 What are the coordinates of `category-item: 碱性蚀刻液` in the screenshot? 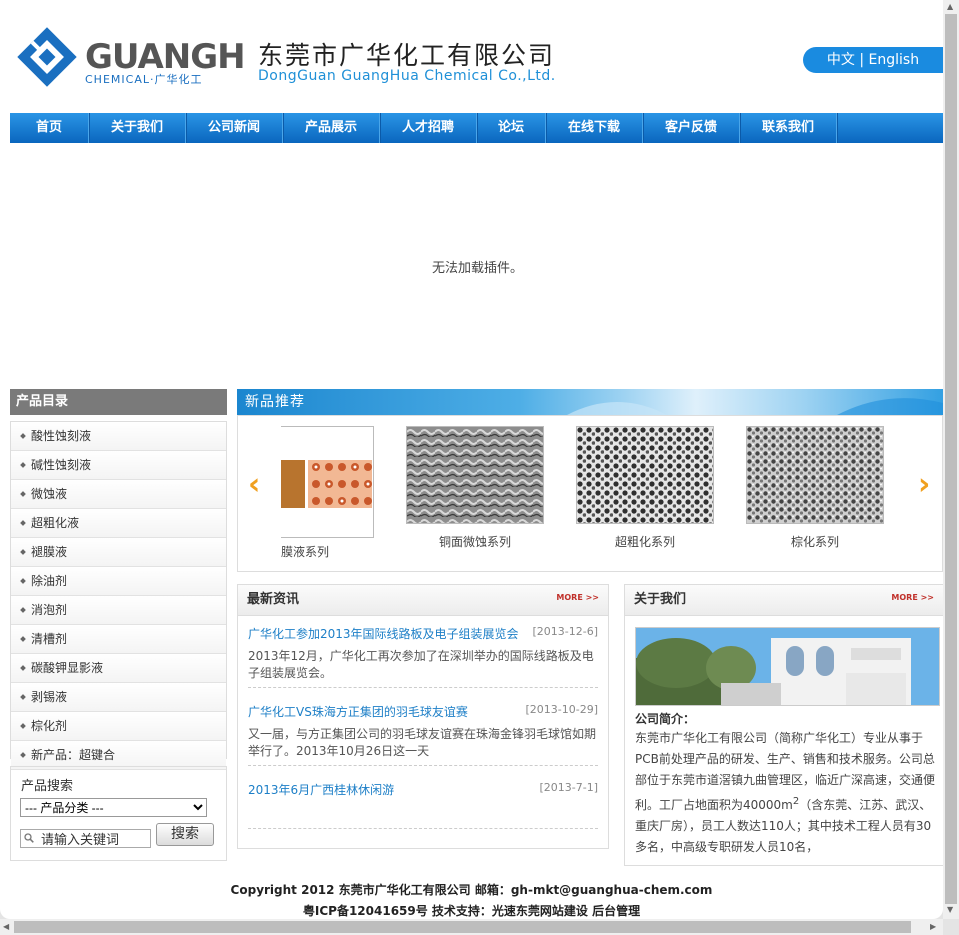 It's located at (118, 465).